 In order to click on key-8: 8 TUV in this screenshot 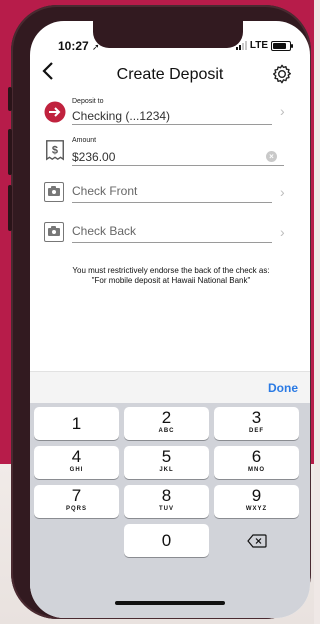, I will do `click(166, 501)`.